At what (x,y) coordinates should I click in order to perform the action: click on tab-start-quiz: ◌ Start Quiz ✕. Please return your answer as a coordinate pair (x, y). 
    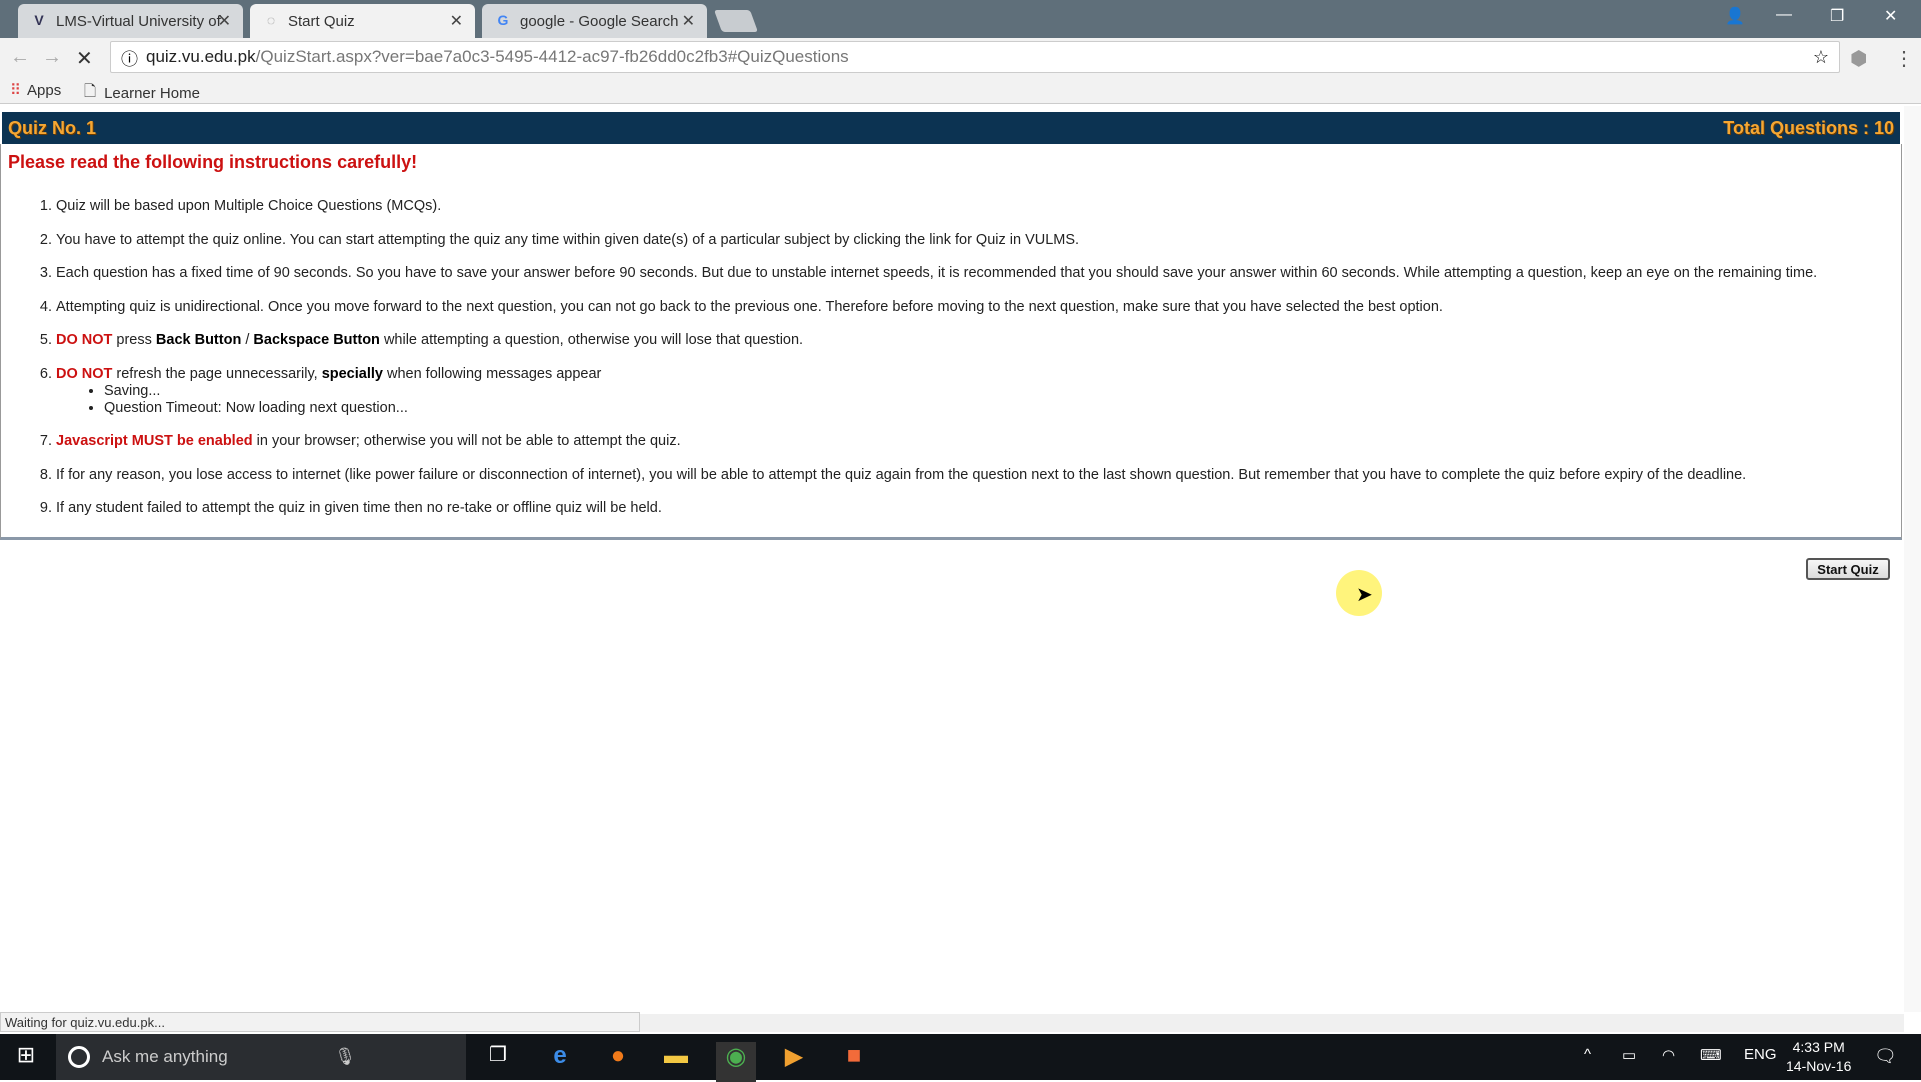
    Looking at the image, I should click on (362, 21).